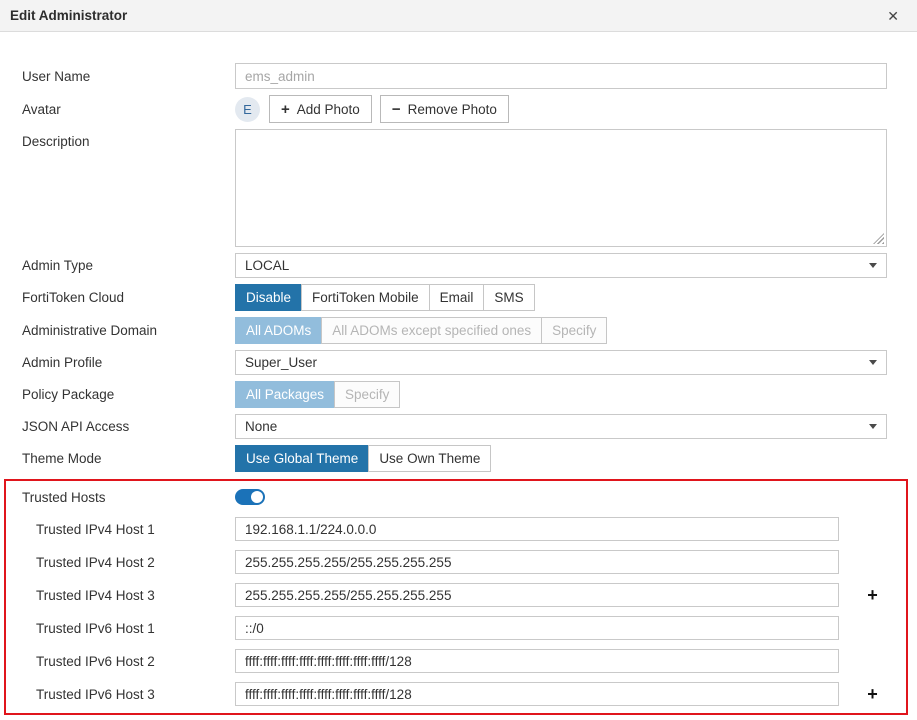 This screenshot has height=720, width=917. I want to click on trusted-ipv6-host-3-row: Trusted IPv6 Host 3 +, so click(471, 694).